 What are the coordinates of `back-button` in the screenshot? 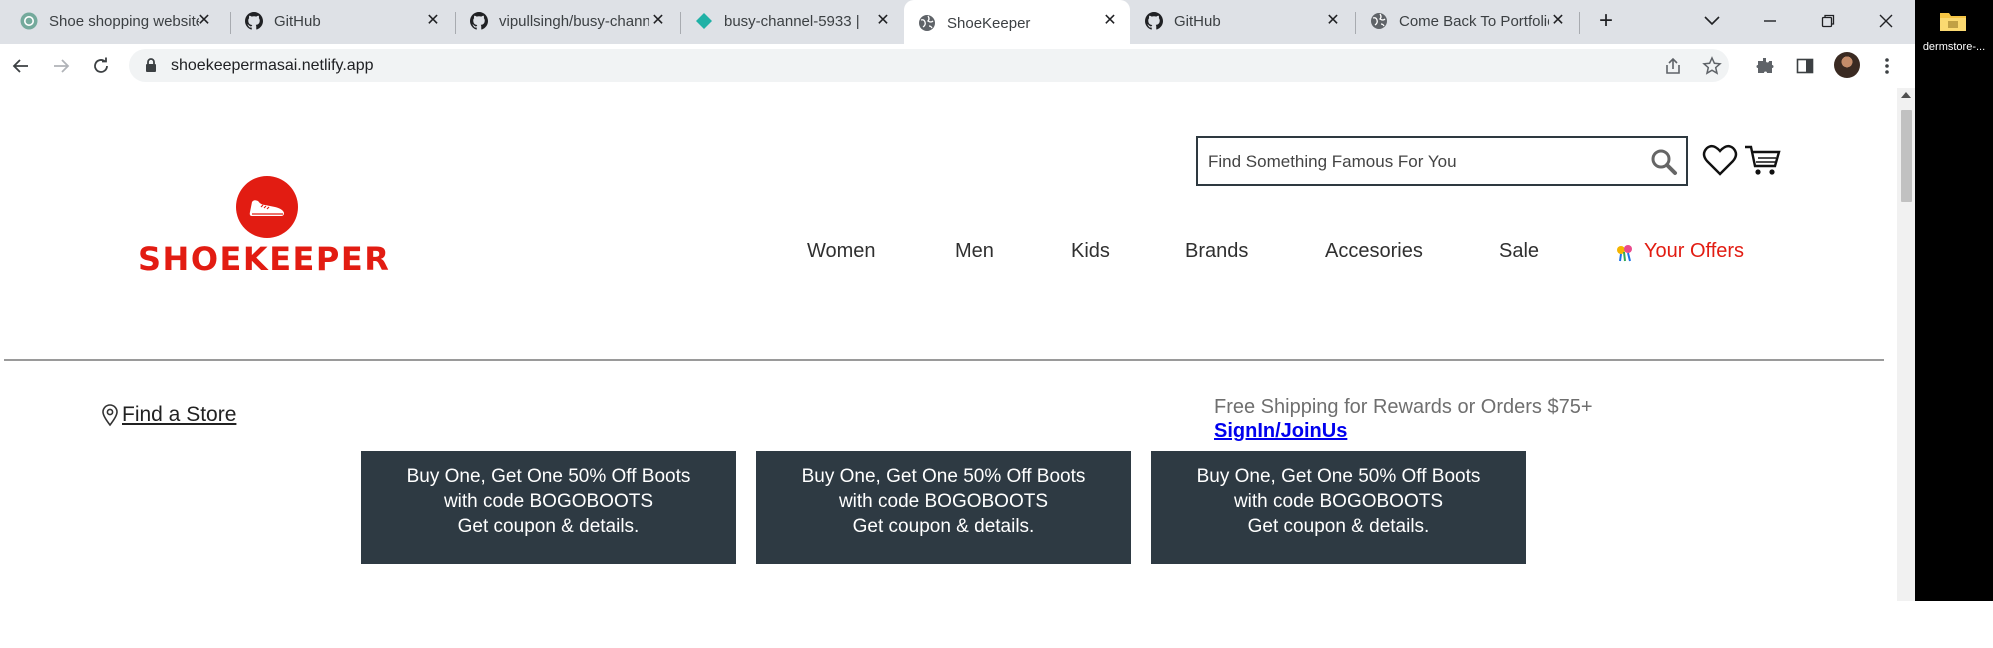 It's located at (21, 66).